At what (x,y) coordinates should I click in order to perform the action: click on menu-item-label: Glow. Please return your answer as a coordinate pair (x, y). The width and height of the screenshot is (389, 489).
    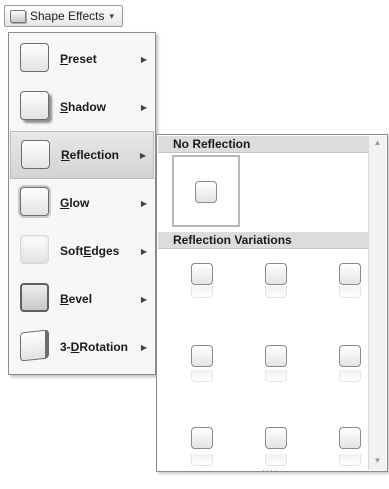
    Looking at the image, I should click on (75, 203).